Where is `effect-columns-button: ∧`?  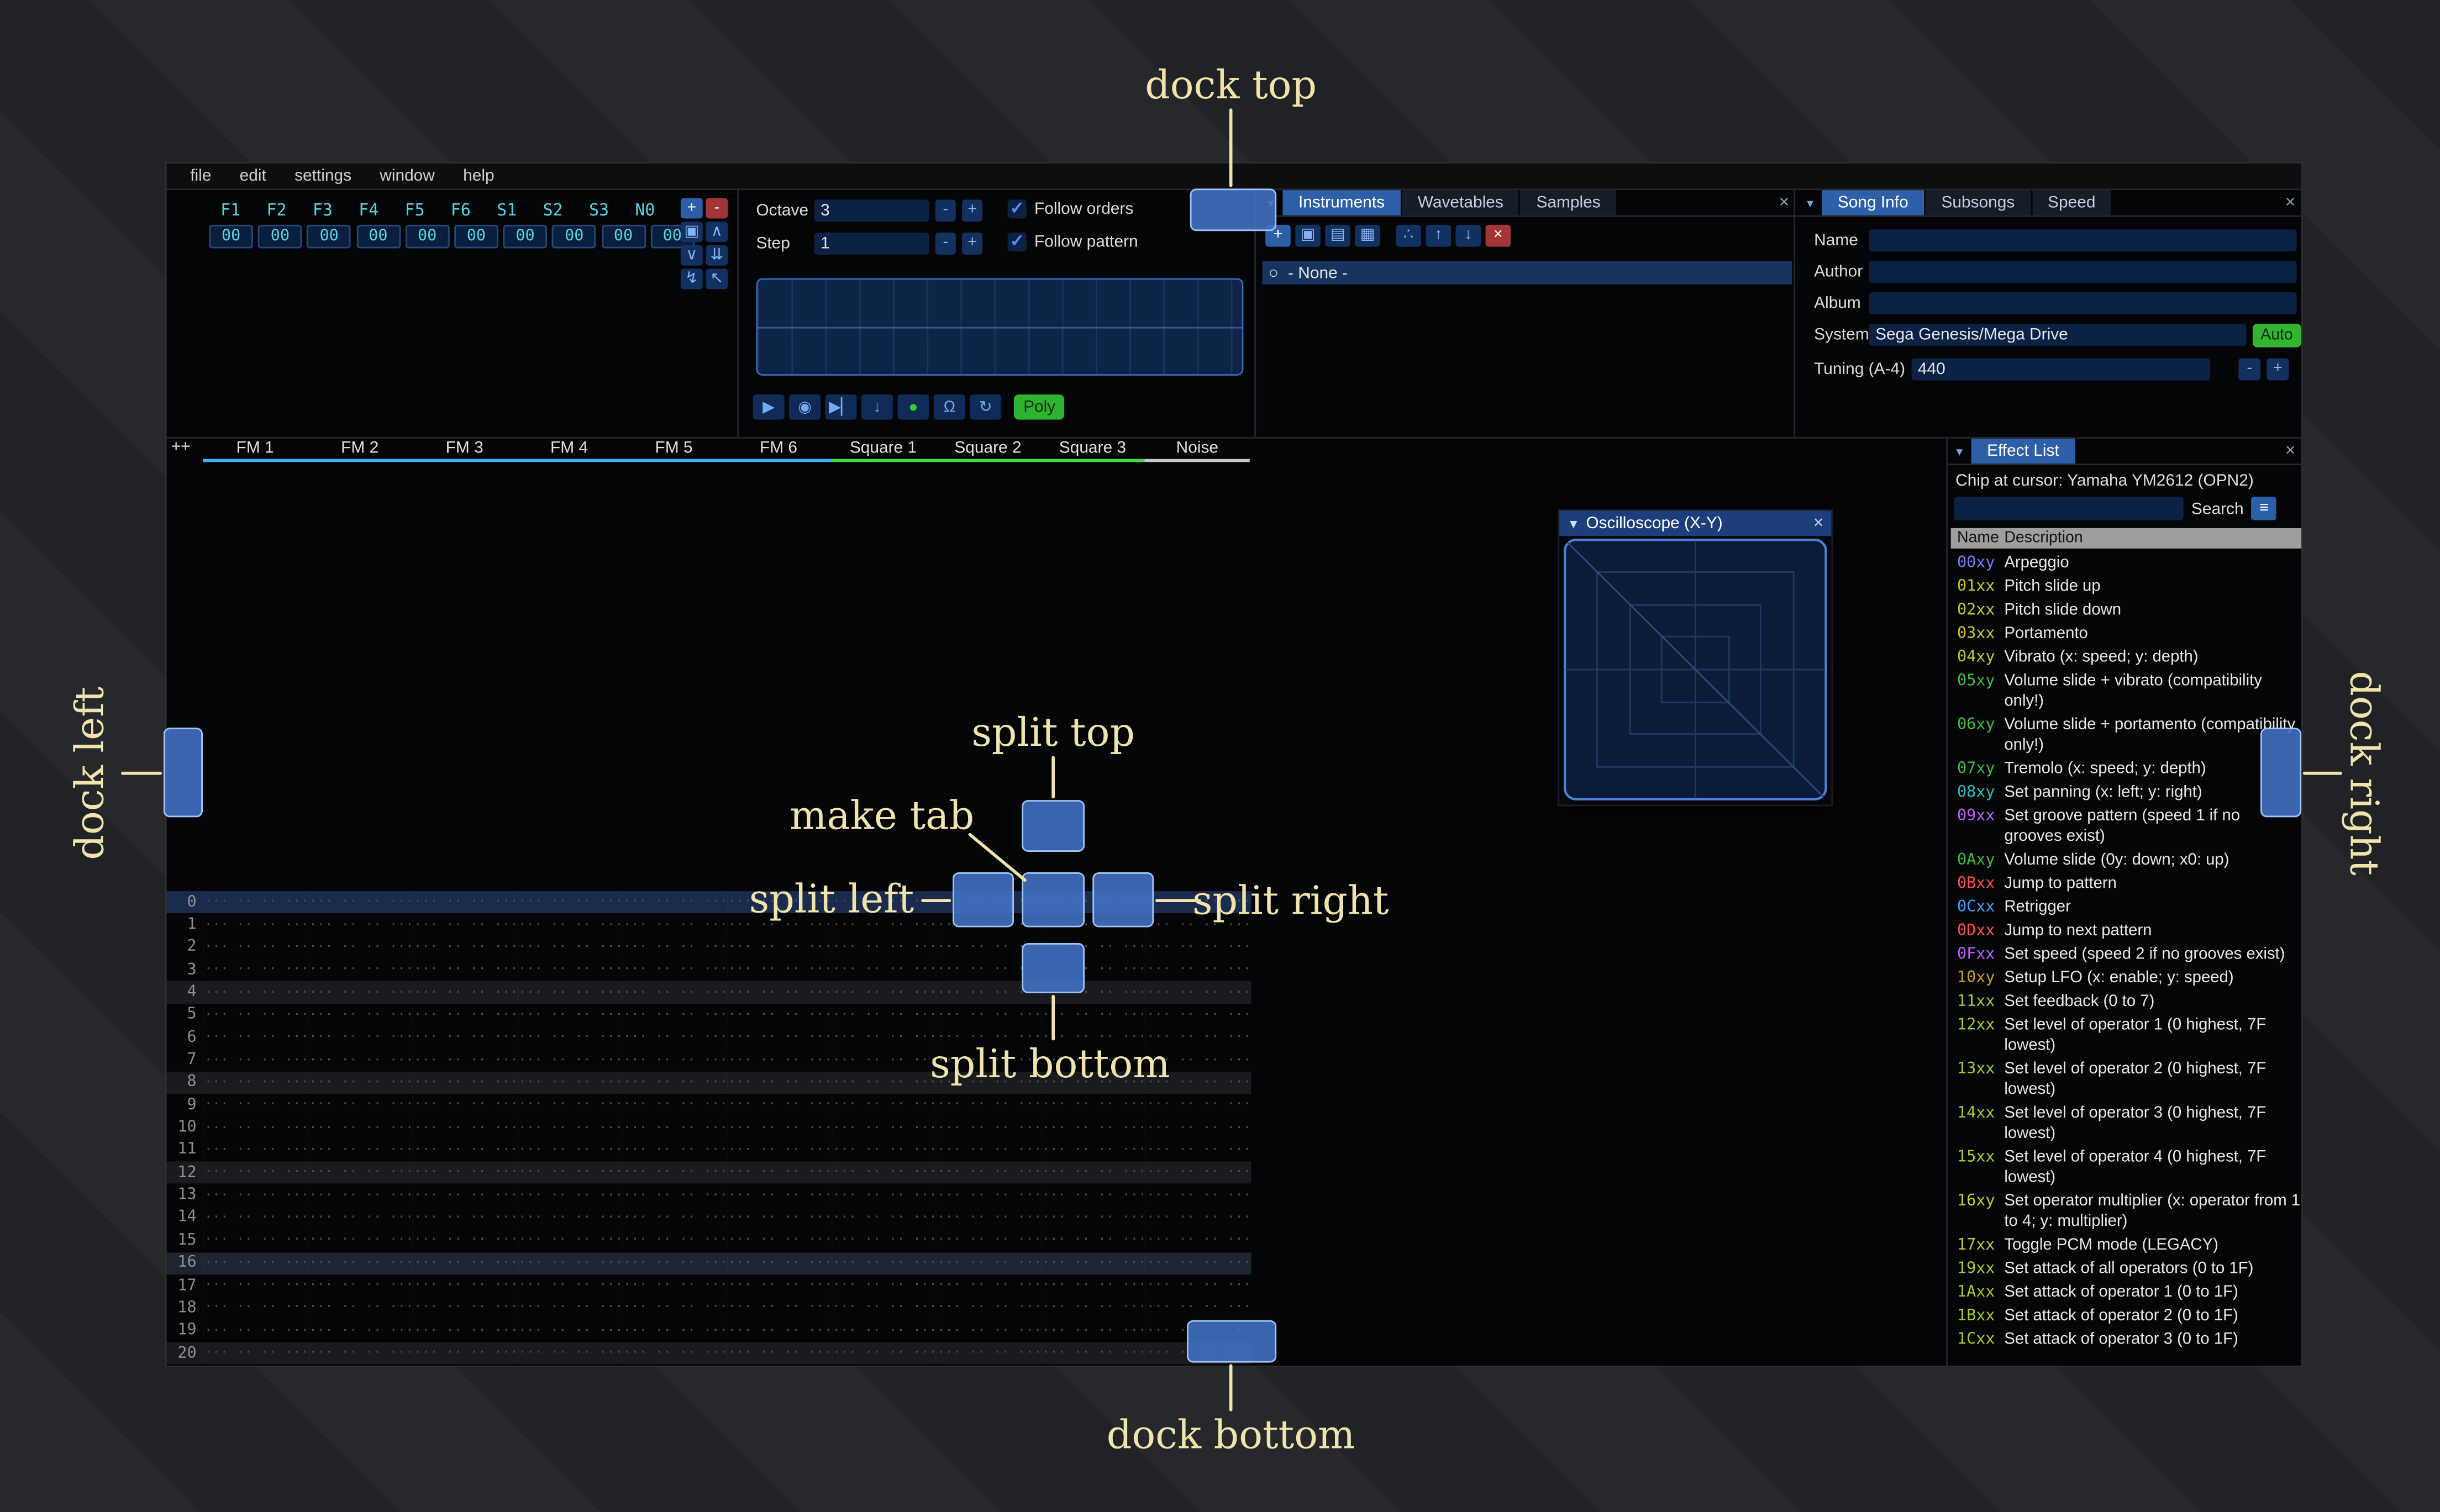
effect-columns-button: ∧ is located at coordinates (717, 232).